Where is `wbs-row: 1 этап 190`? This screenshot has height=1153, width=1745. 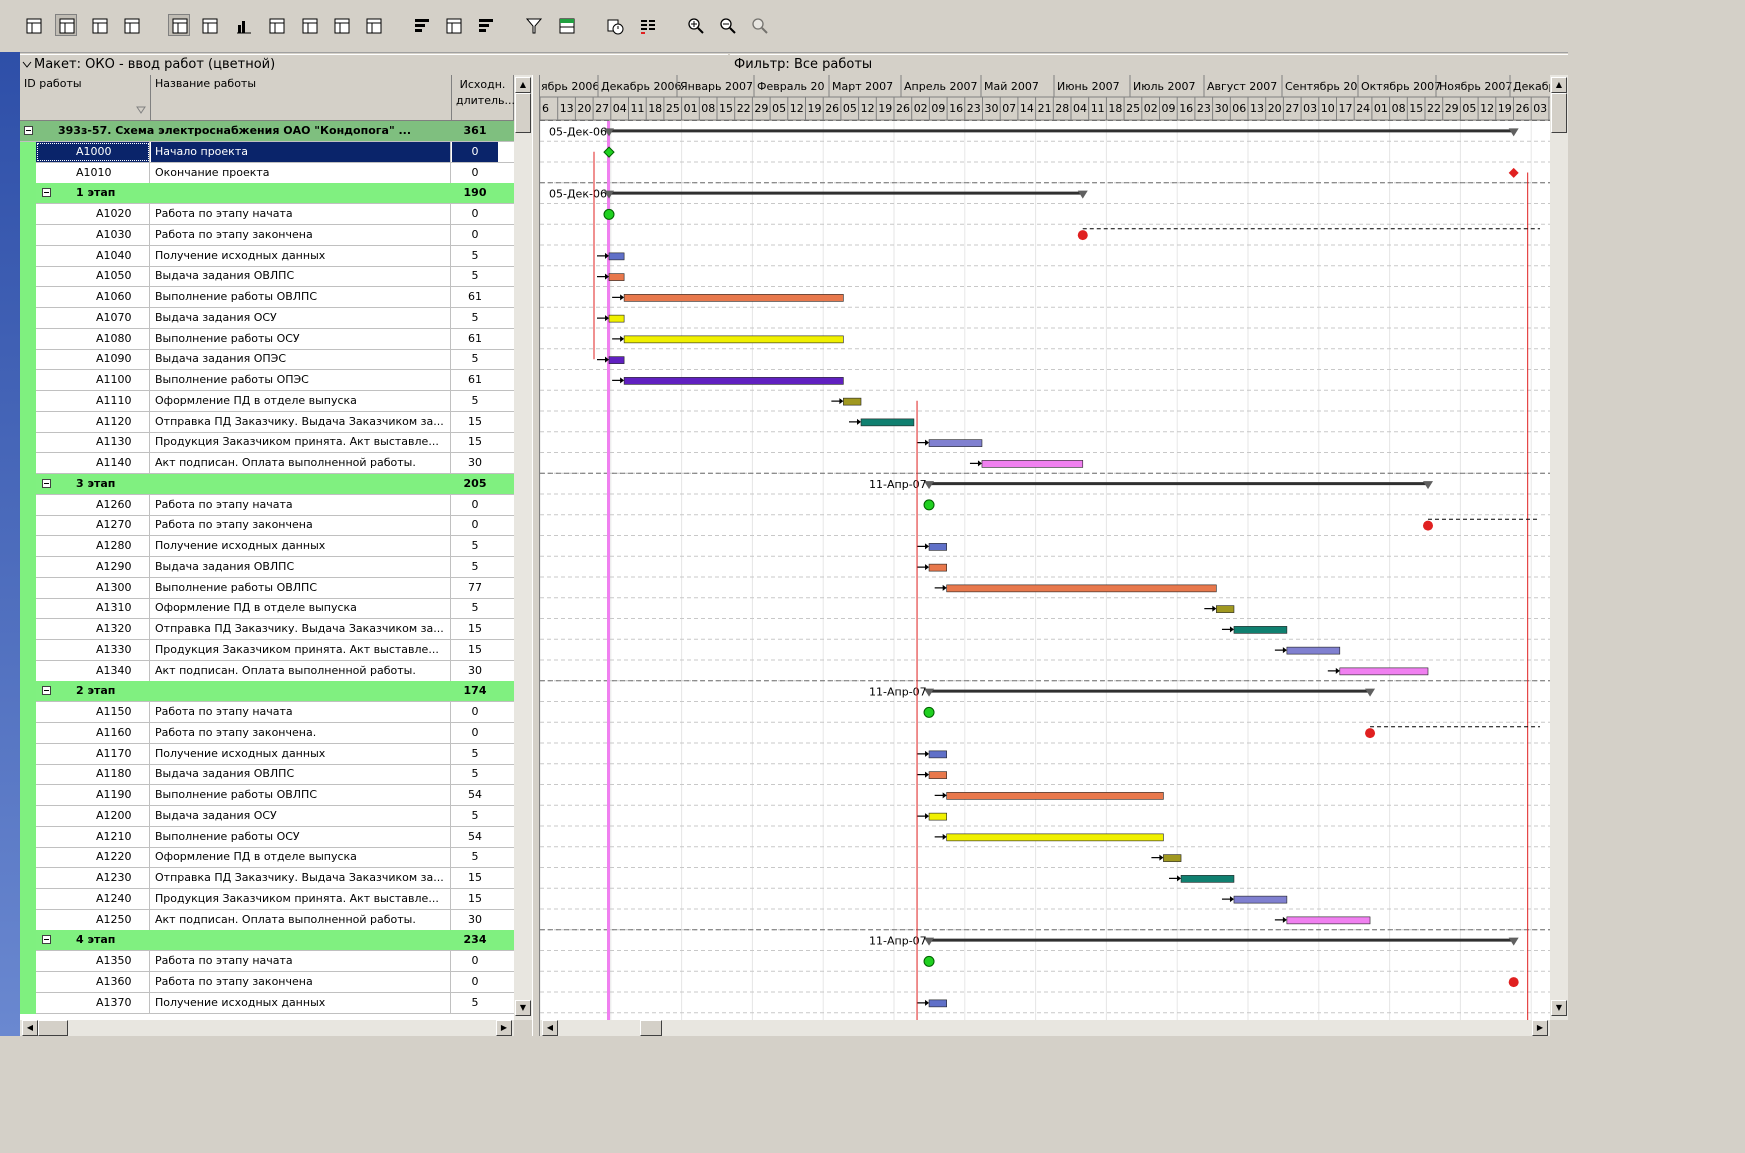 wbs-row: 1 этап 190 is located at coordinates (267, 194).